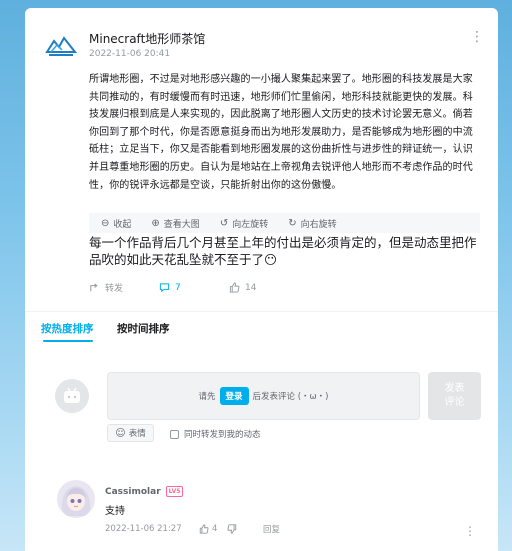 The height and width of the screenshot is (551, 512). Describe the element at coordinates (234, 396) in the screenshot. I see `login-button: 登录` at that location.